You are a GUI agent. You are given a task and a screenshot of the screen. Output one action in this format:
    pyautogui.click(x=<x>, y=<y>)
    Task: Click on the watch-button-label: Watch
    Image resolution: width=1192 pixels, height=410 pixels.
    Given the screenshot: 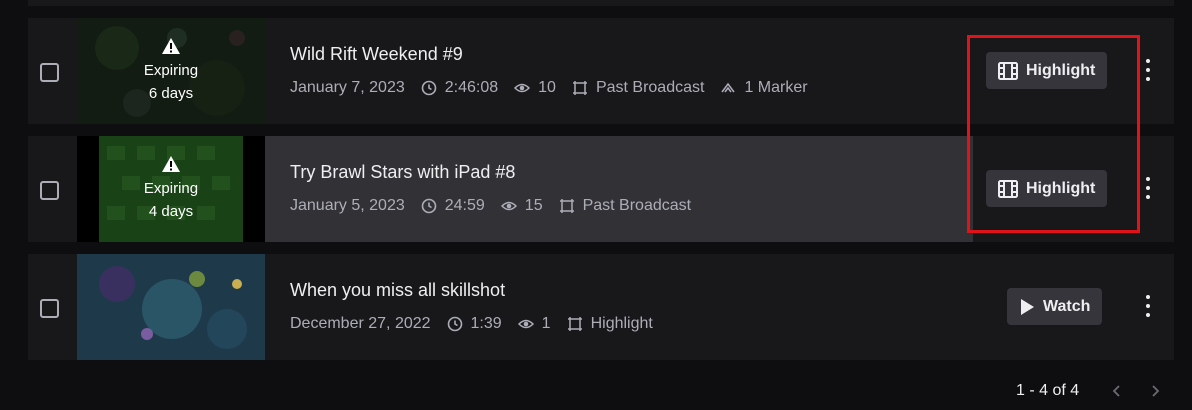 What is the action you would take?
    pyautogui.click(x=1067, y=306)
    